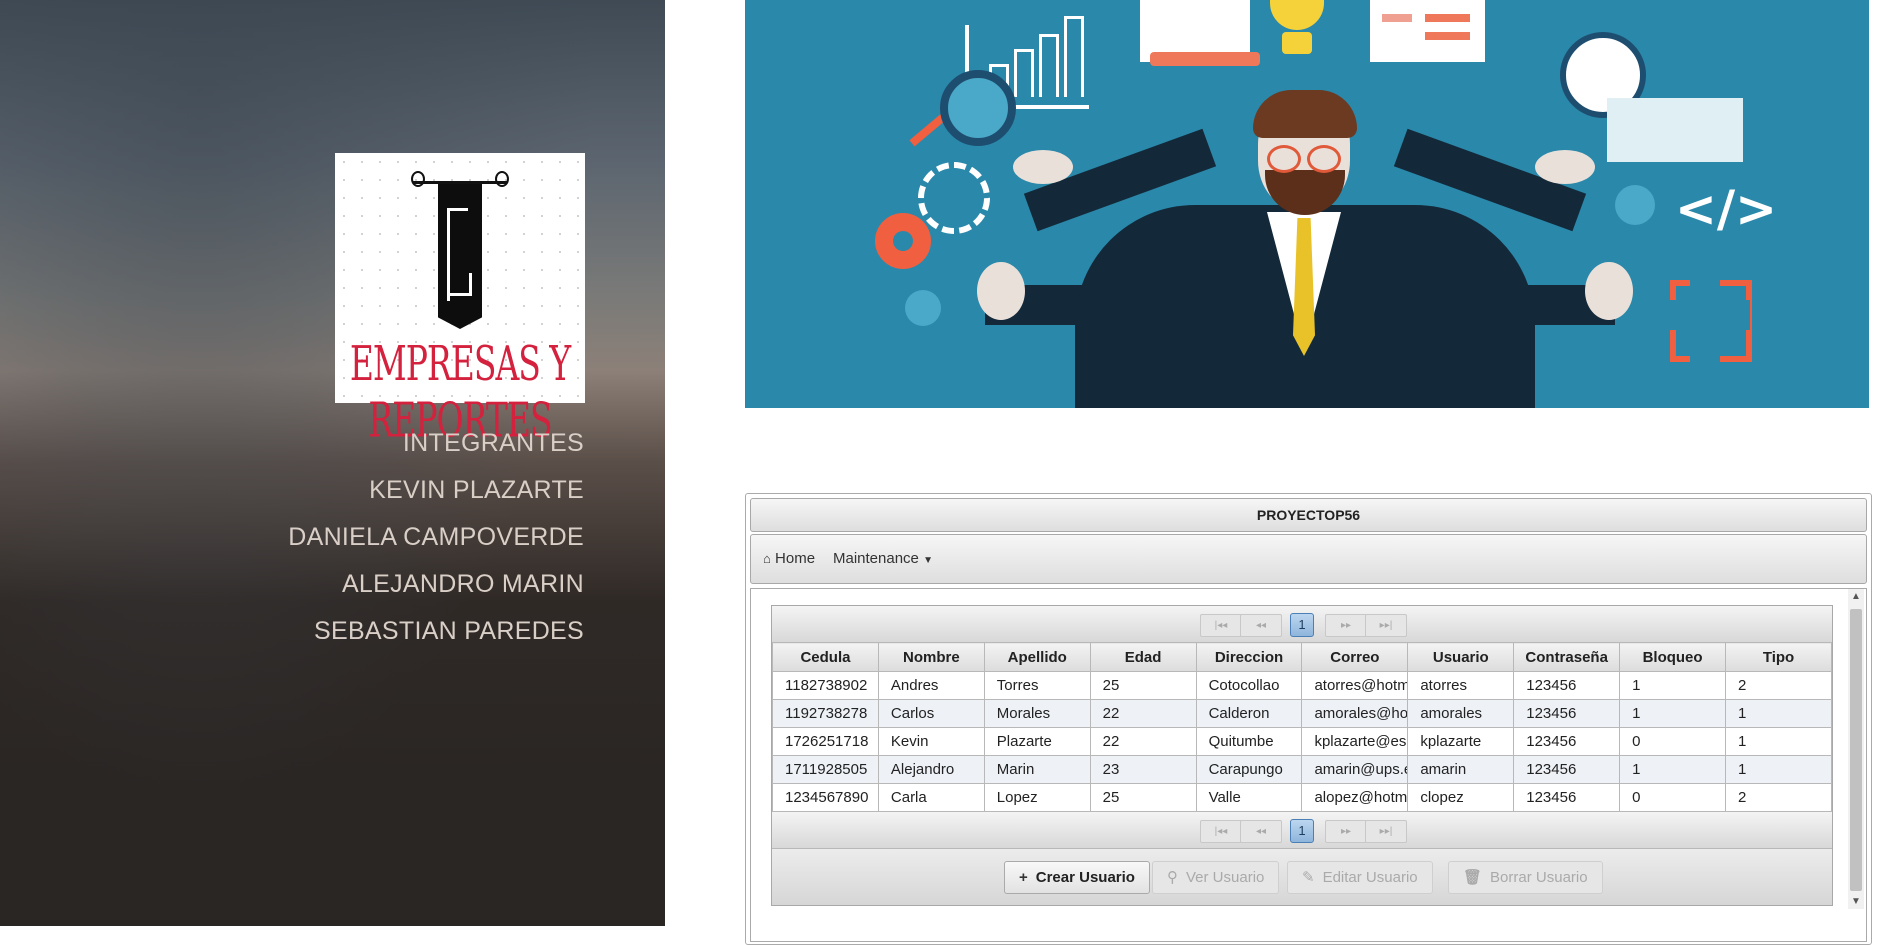  What do you see at coordinates (825, 741) in the screenshot?
I see `table-cell: 1726251718` at bounding box center [825, 741].